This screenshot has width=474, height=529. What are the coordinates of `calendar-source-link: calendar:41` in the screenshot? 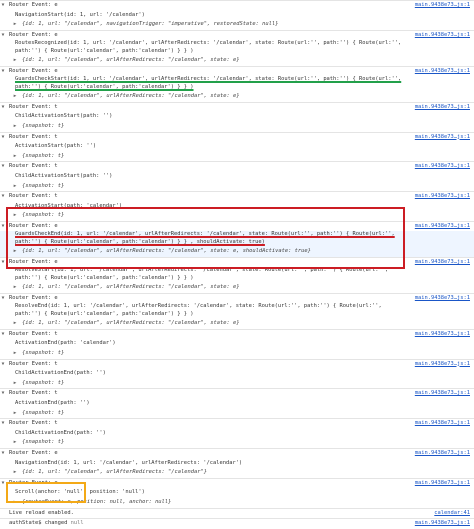 It's located at (438, 514).